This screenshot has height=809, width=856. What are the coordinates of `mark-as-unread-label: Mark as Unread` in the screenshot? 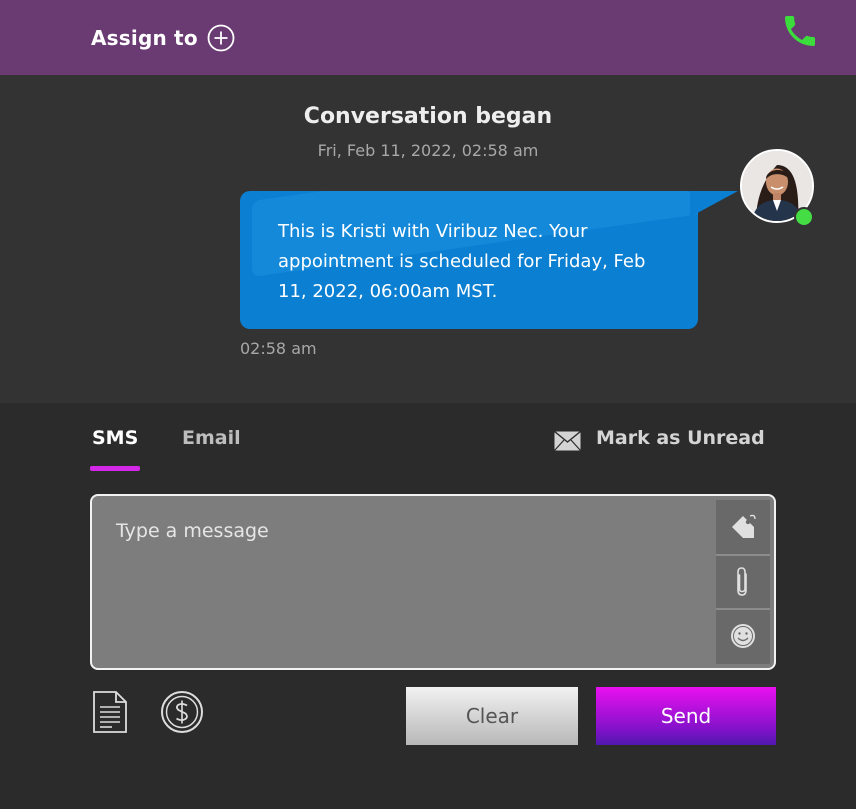 It's located at (680, 438).